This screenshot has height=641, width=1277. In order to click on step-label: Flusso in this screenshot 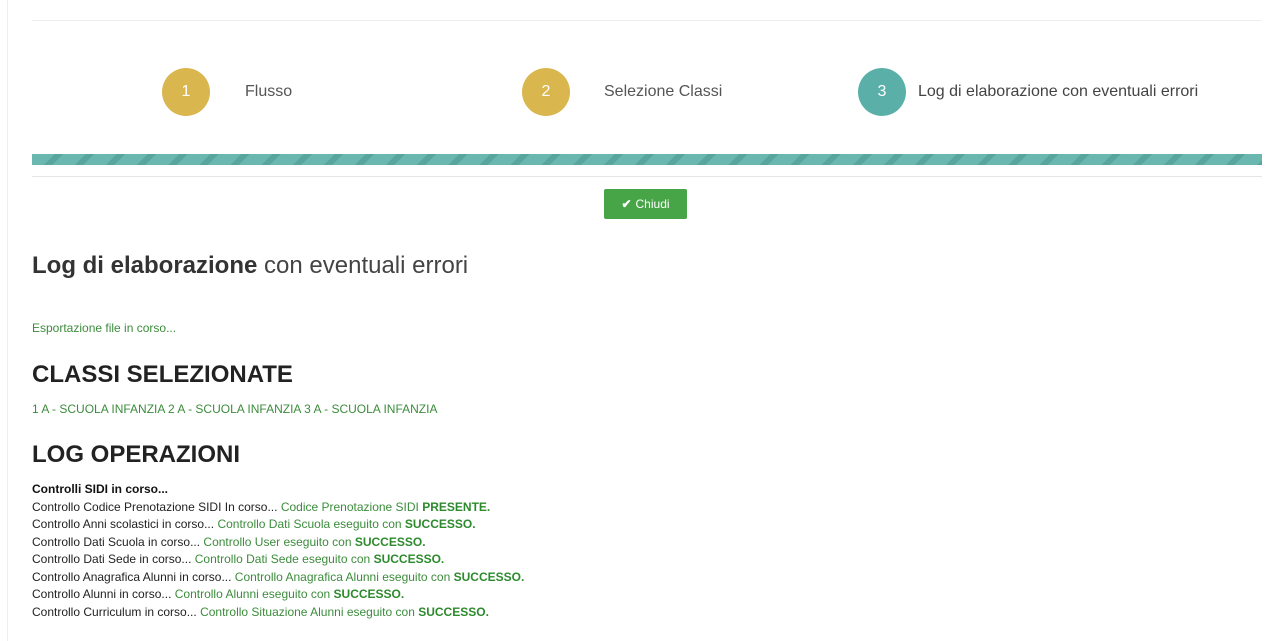, I will do `click(269, 91)`.